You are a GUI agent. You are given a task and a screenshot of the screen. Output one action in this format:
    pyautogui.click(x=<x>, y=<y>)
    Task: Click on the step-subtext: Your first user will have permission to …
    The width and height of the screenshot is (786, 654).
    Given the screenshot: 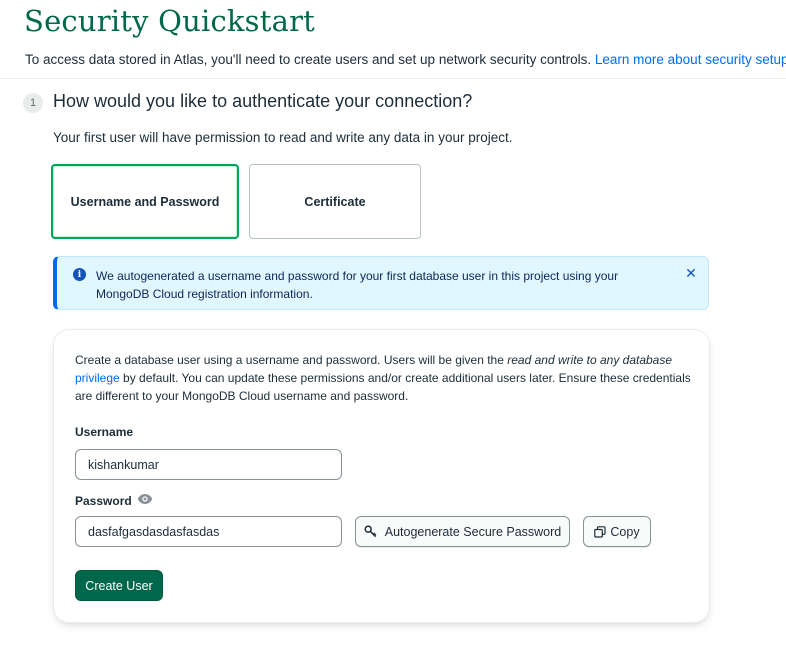 What is the action you would take?
    pyautogui.click(x=283, y=137)
    